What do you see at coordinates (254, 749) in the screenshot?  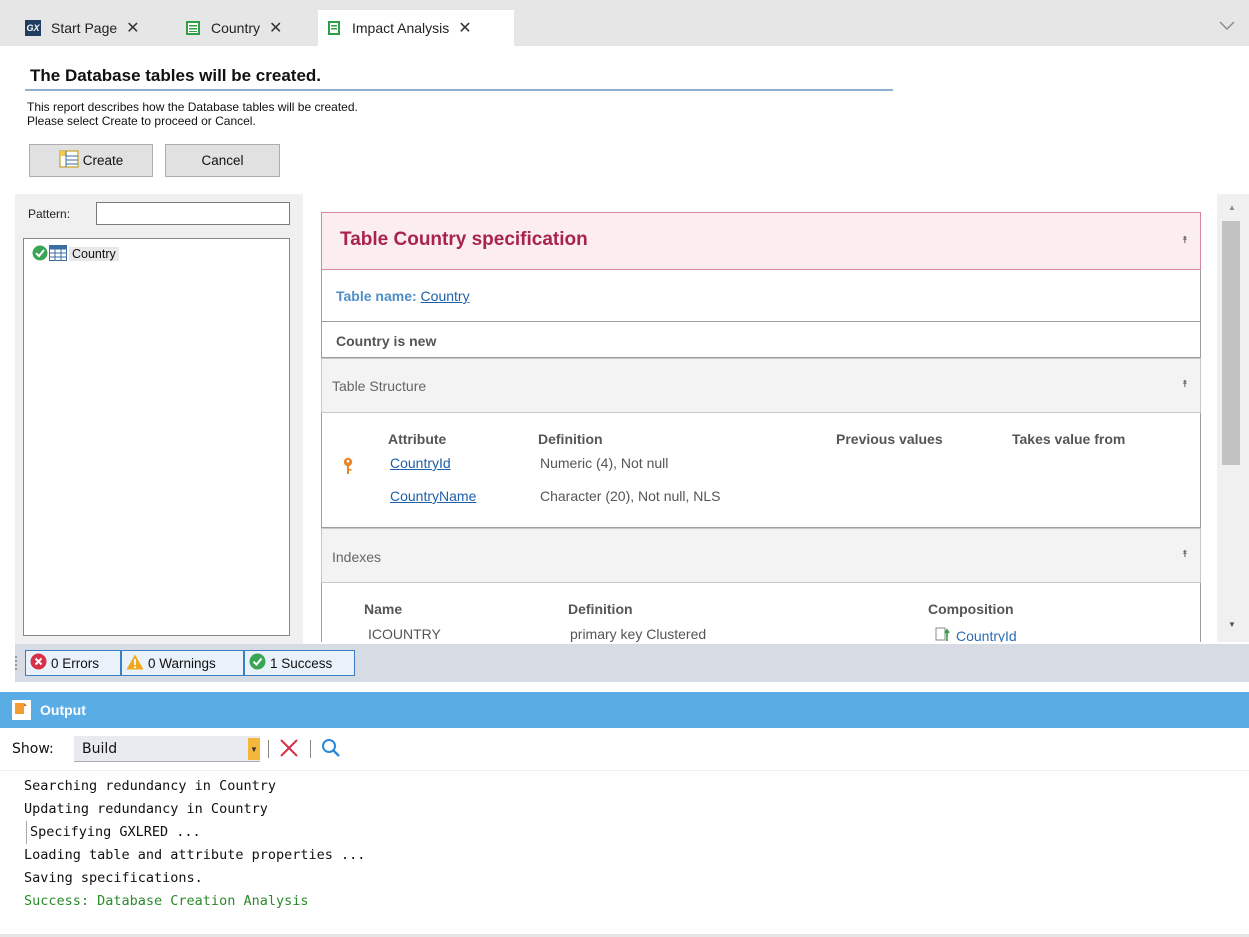 I see `dropdown-arrow-icon: ▼` at bounding box center [254, 749].